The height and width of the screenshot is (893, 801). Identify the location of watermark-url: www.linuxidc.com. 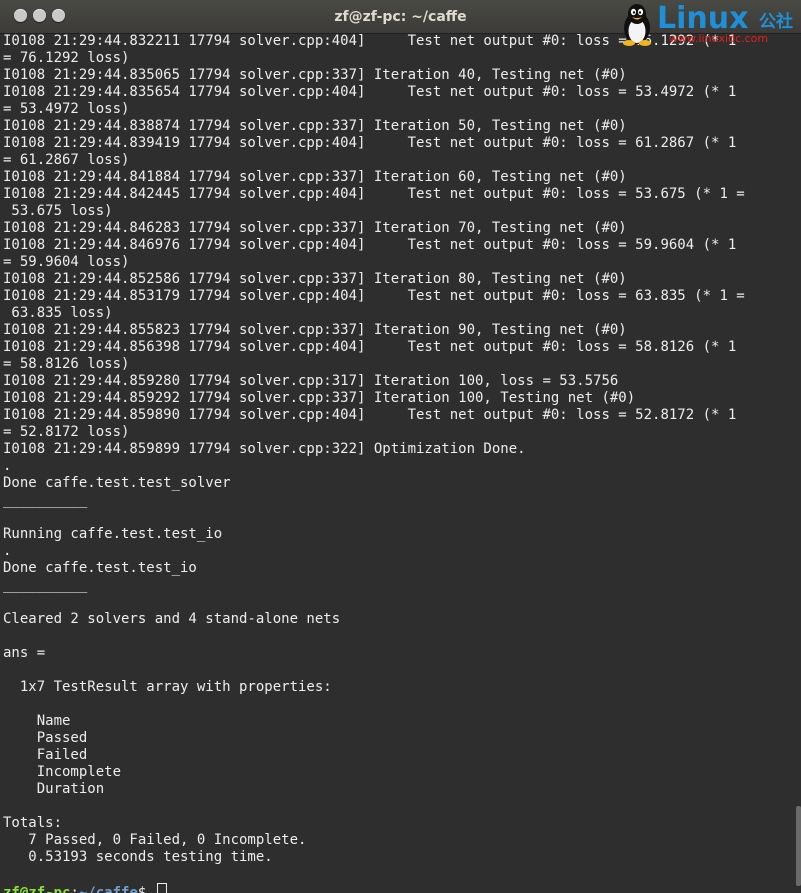
(719, 38).